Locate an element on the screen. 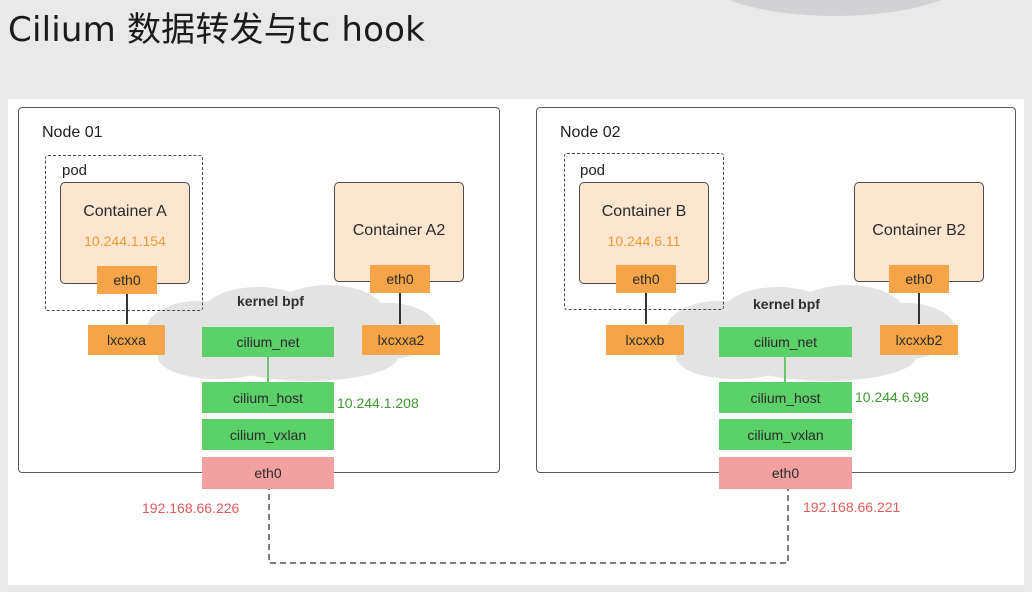 This screenshot has width=1032, height=592. lxcxxa-iface: lxcxxa is located at coordinates (126, 340).